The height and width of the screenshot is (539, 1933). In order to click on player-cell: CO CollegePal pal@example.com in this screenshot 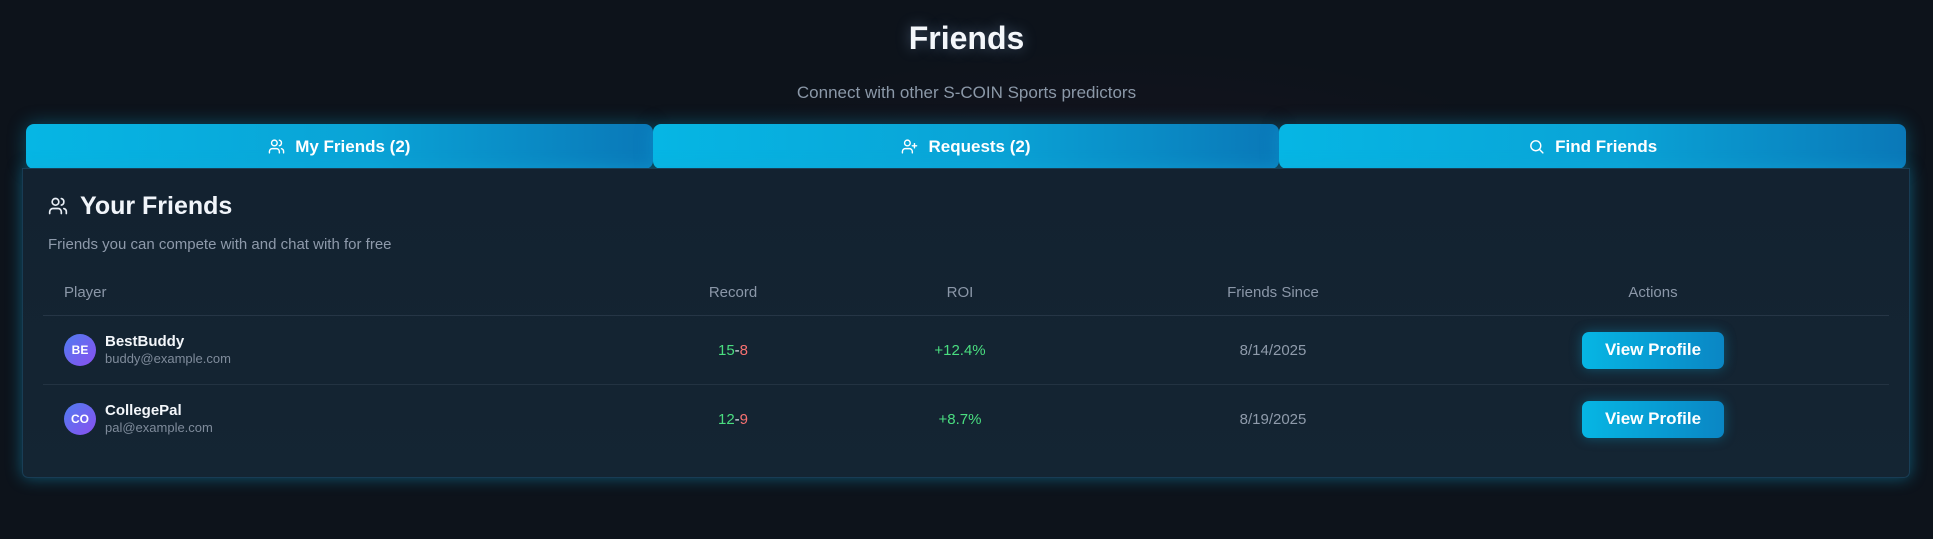, I will do `click(138, 419)`.